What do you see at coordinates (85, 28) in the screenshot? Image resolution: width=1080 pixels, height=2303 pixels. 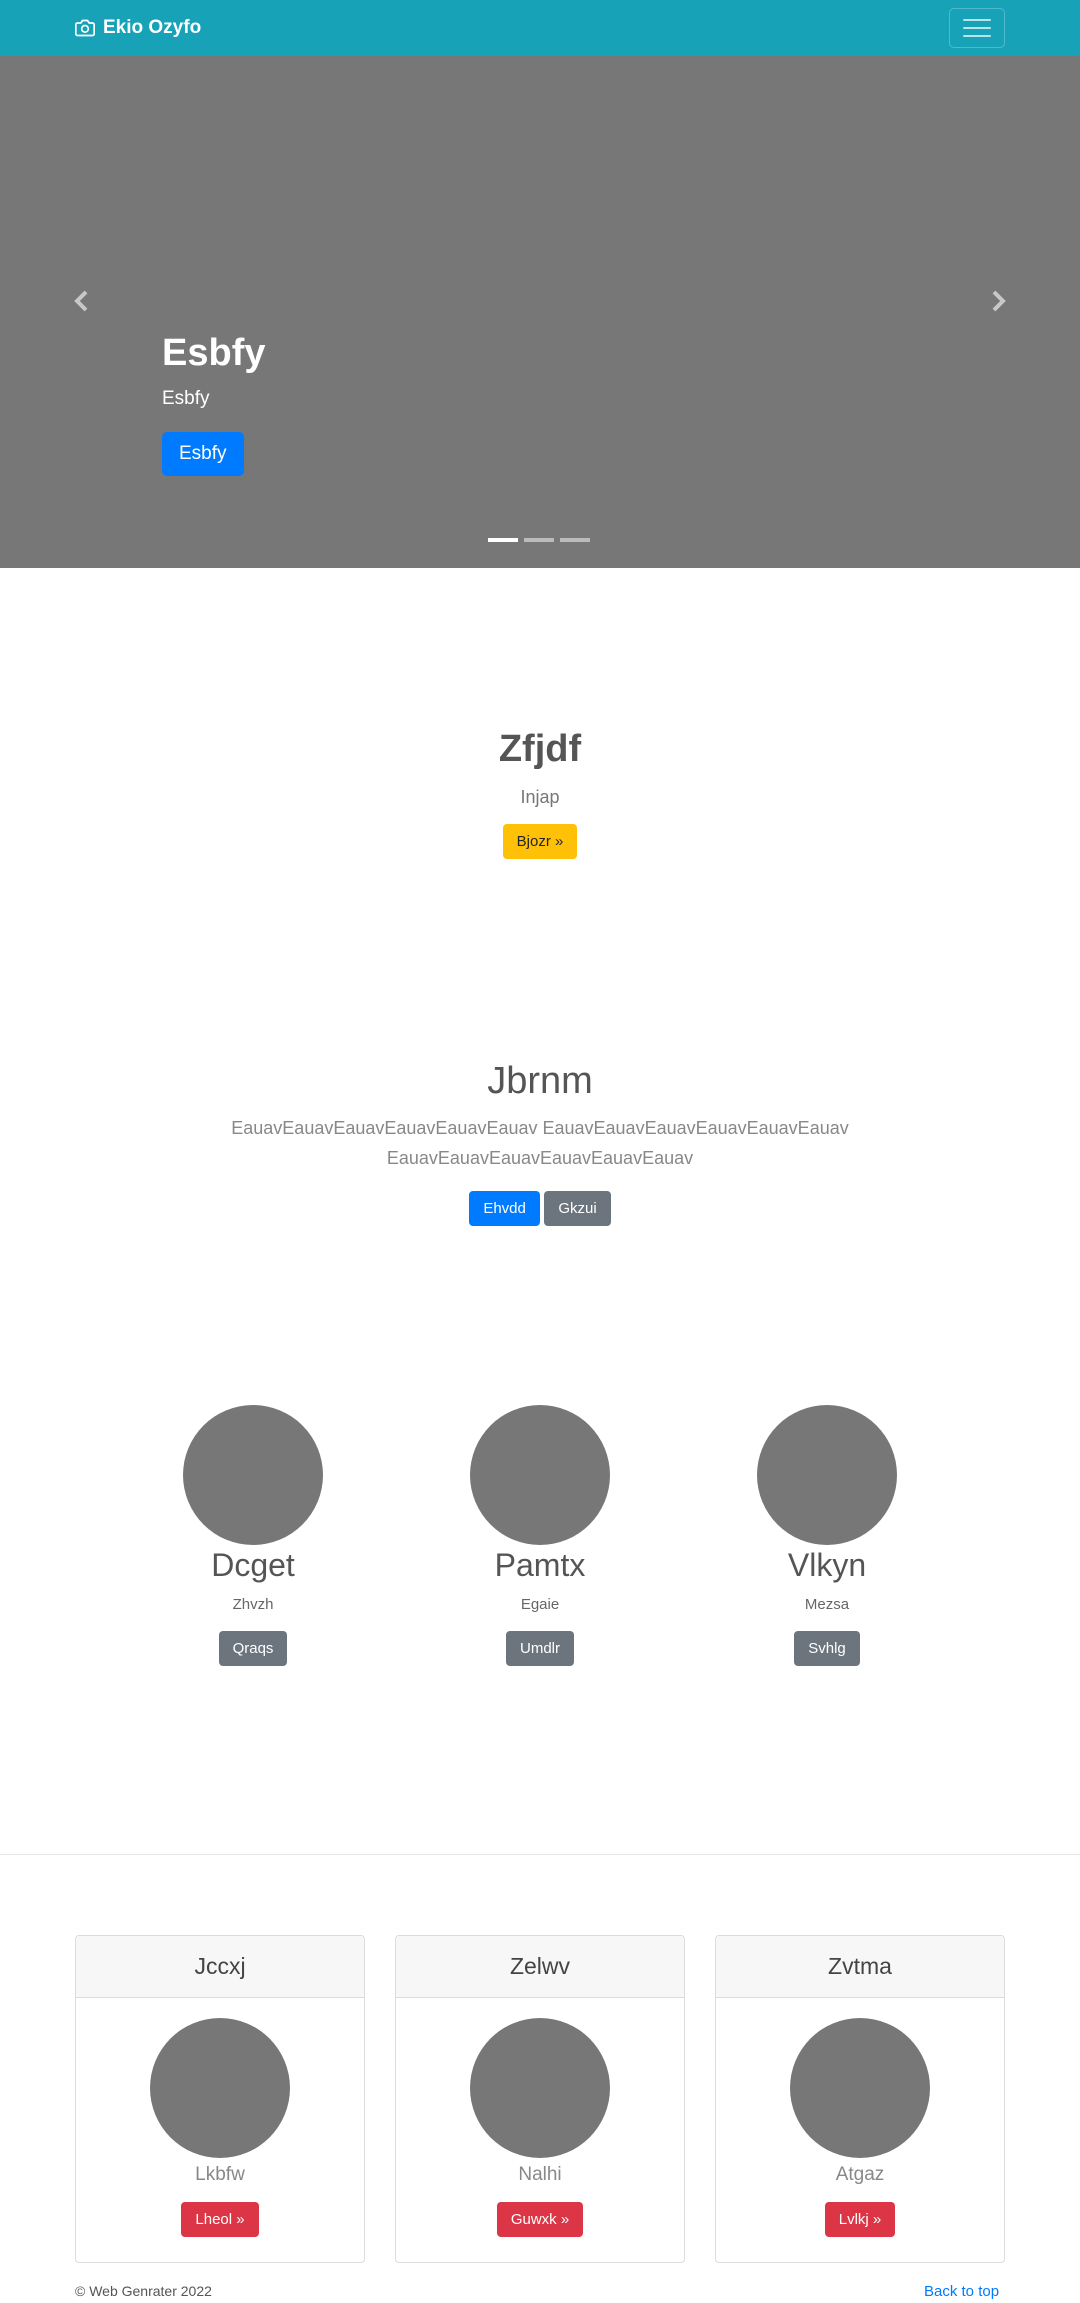 I see `camera-icon` at bounding box center [85, 28].